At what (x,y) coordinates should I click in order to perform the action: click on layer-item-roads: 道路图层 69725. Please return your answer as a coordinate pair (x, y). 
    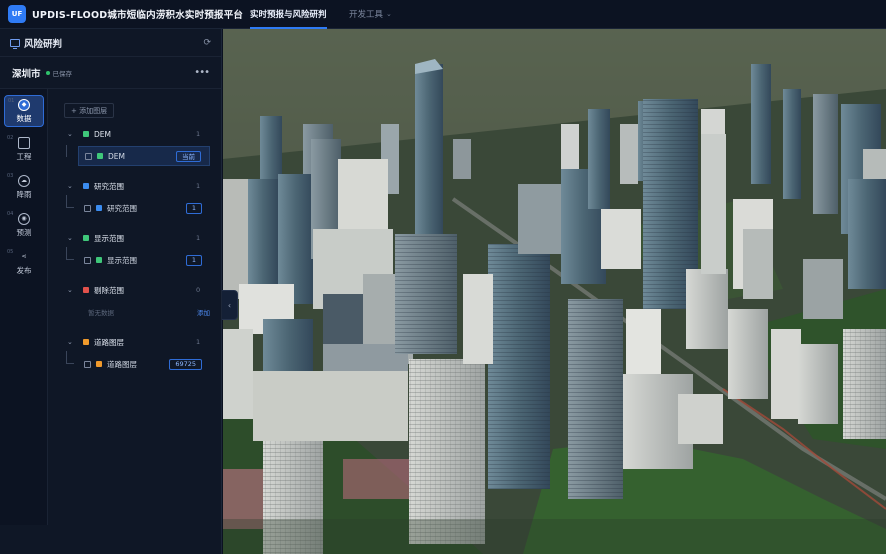
    Looking at the image, I should click on (144, 364).